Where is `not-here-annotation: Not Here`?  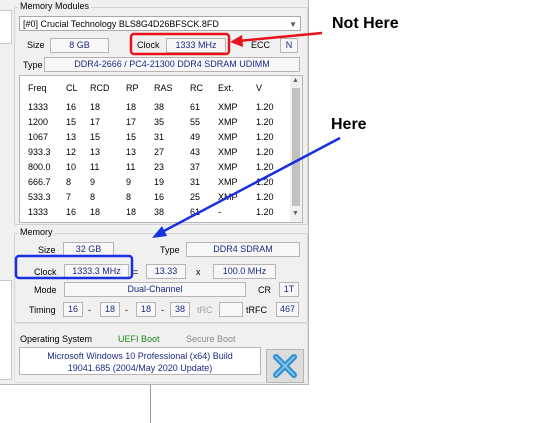
not-here-annotation: Not Here is located at coordinates (365, 23).